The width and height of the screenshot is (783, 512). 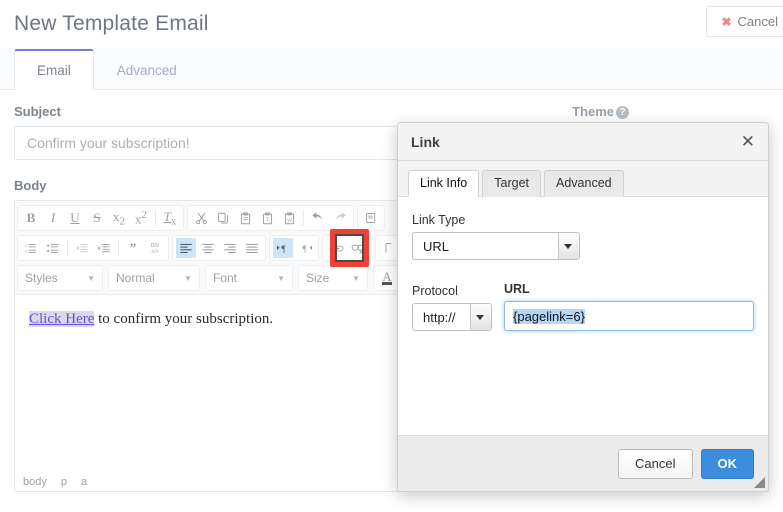 What do you see at coordinates (230, 248) in the screenshot?
I see `align-right-icon` at bounding box center [230, 248].